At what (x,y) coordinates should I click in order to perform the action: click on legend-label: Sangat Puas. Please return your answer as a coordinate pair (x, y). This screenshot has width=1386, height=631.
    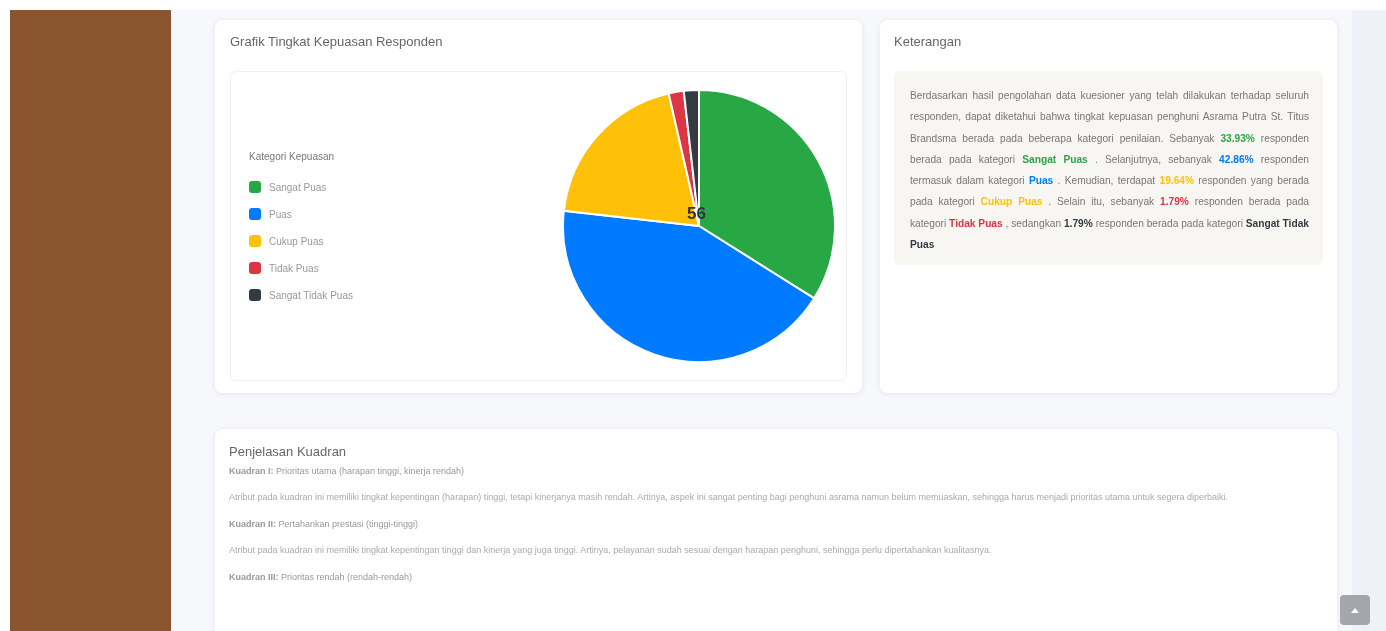
    Looking at the image, I should click on (298, 187).